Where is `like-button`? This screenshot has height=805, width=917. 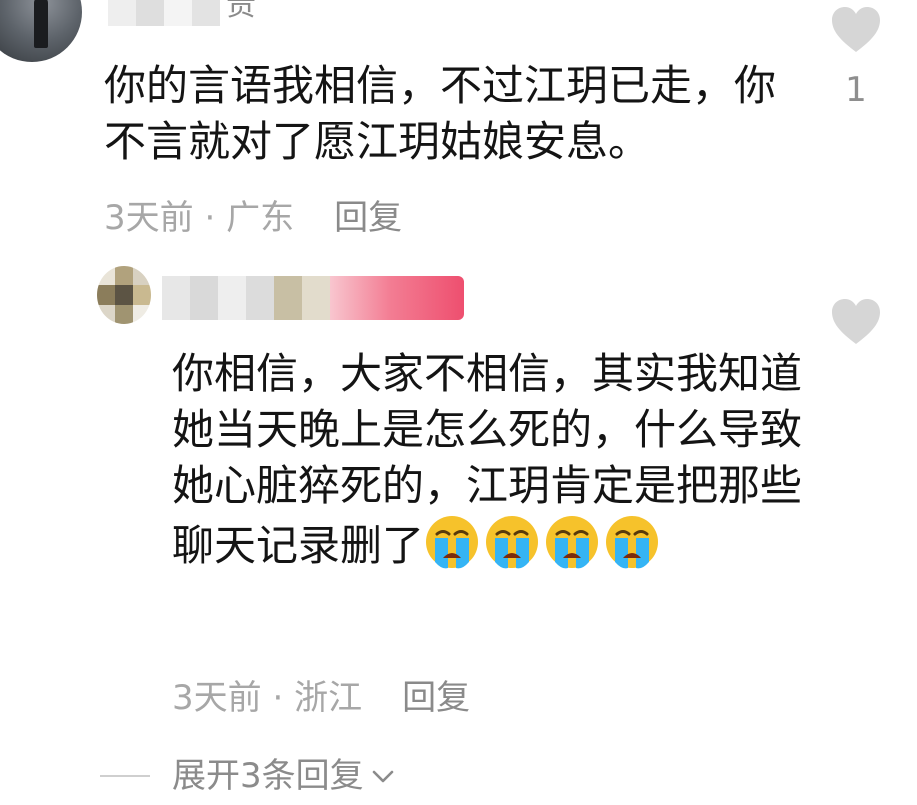 like-button is located at coordinates (856, 322).